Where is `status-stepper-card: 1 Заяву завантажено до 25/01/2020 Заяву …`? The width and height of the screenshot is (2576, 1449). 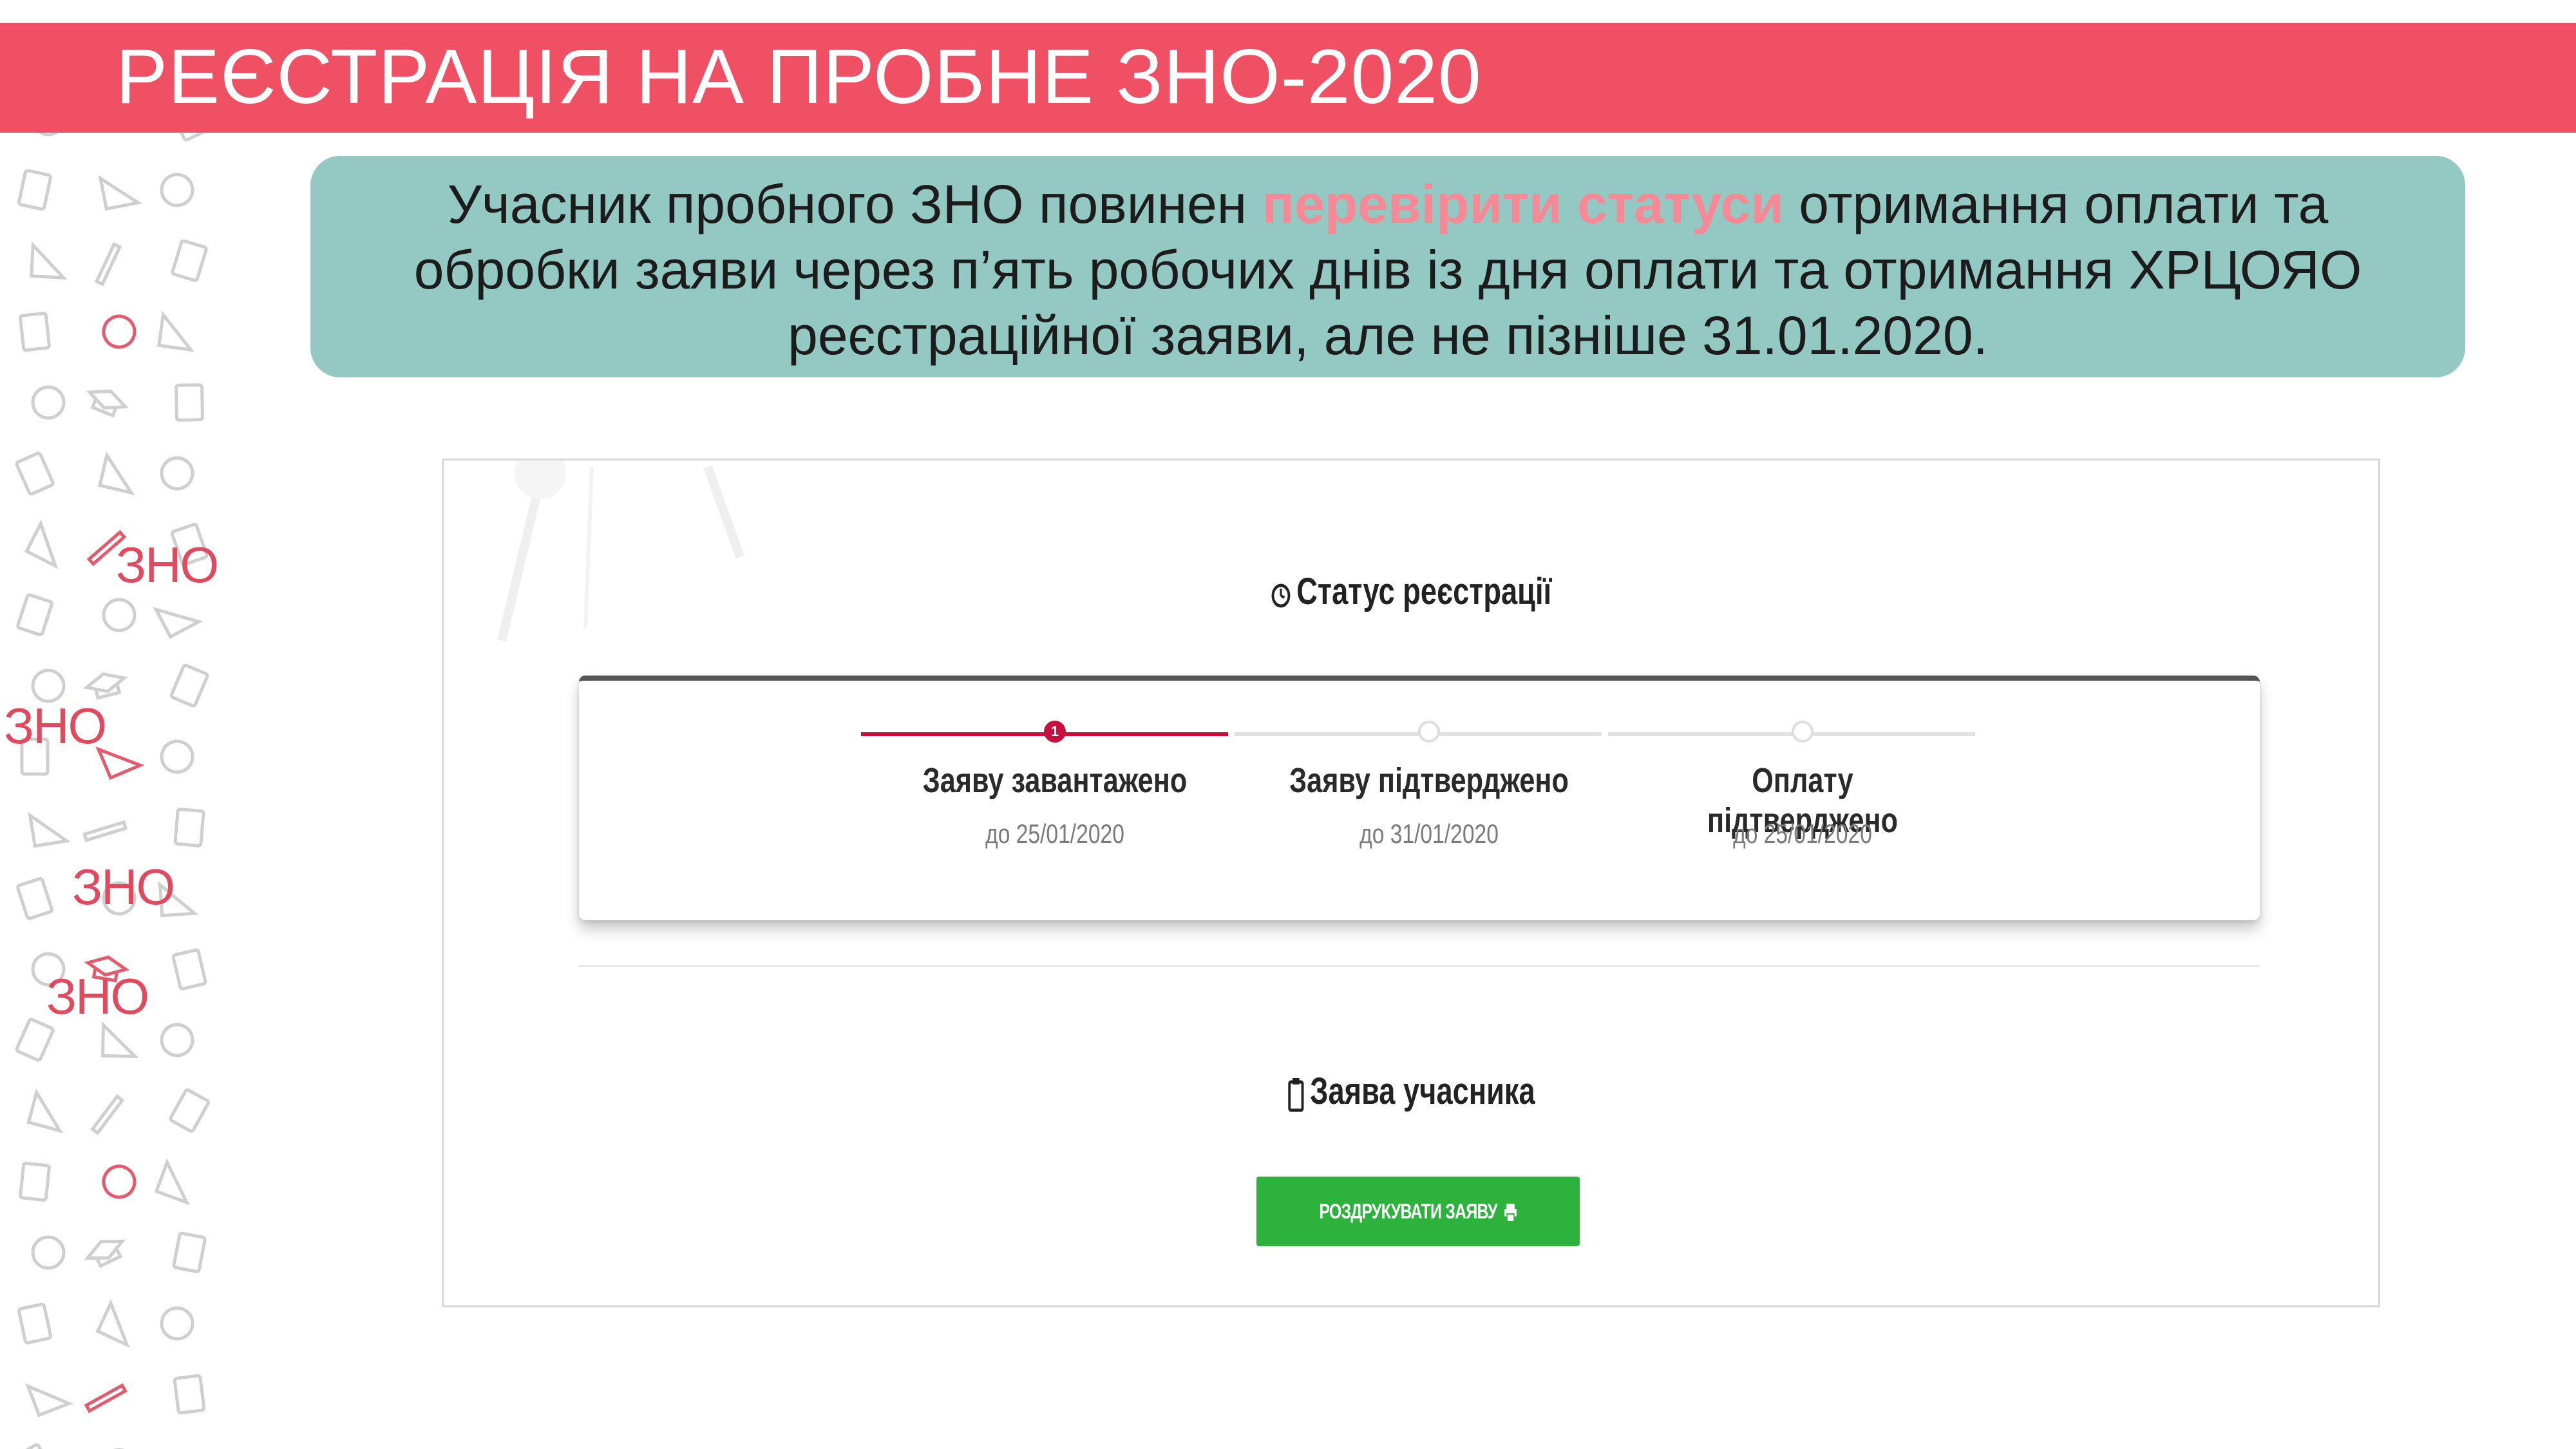
status-stepper-card: 1 Заяву завантажено до 25/01/2020 Заяву … is located at coordinates (1419, 798).